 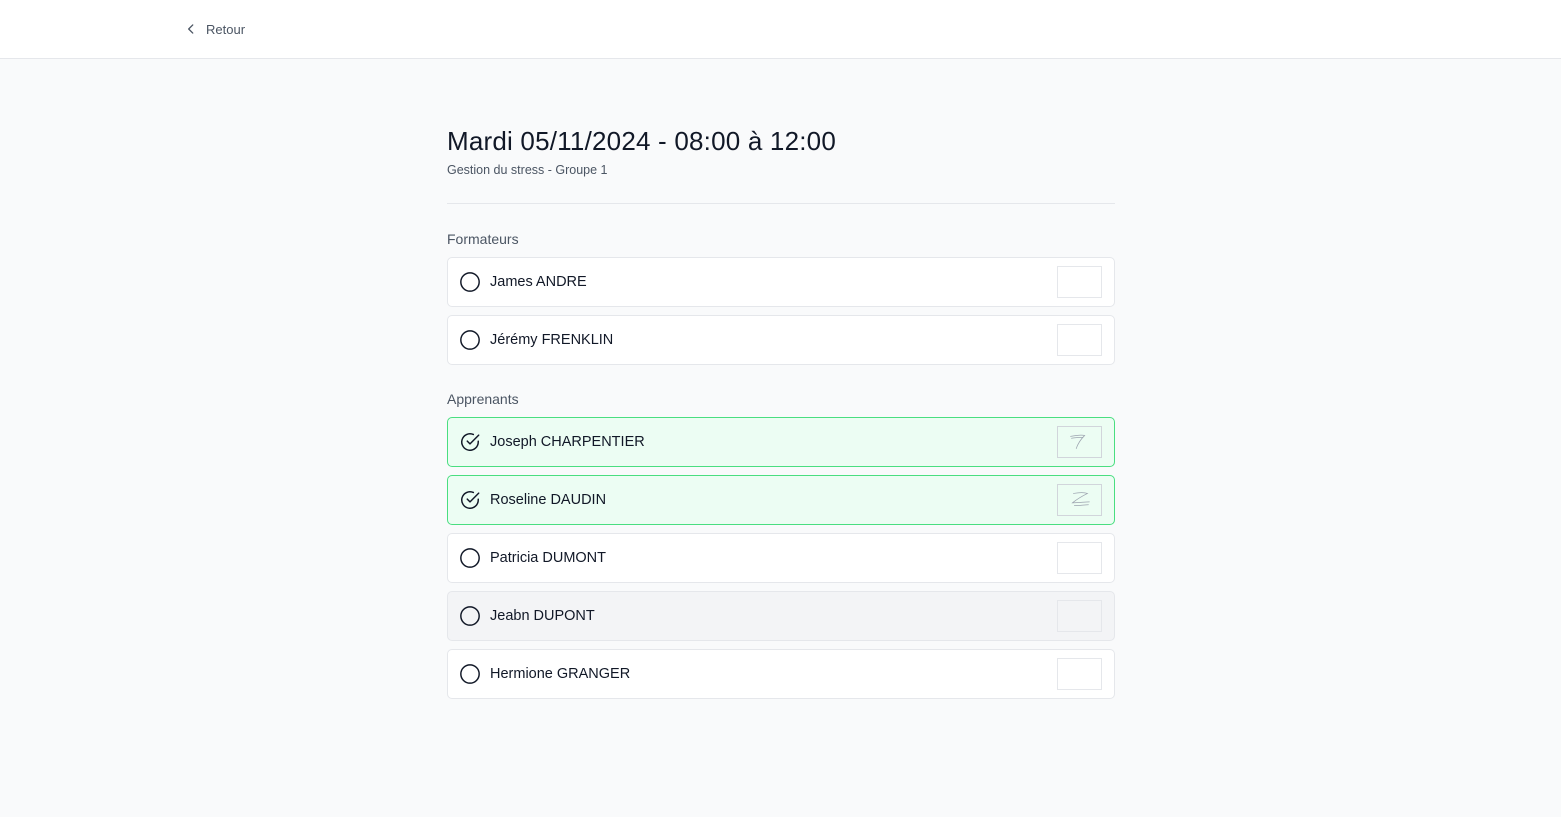 I want to click on trainer-row-2: Jérémy FRENKLIN, so click(x=781, y=340).